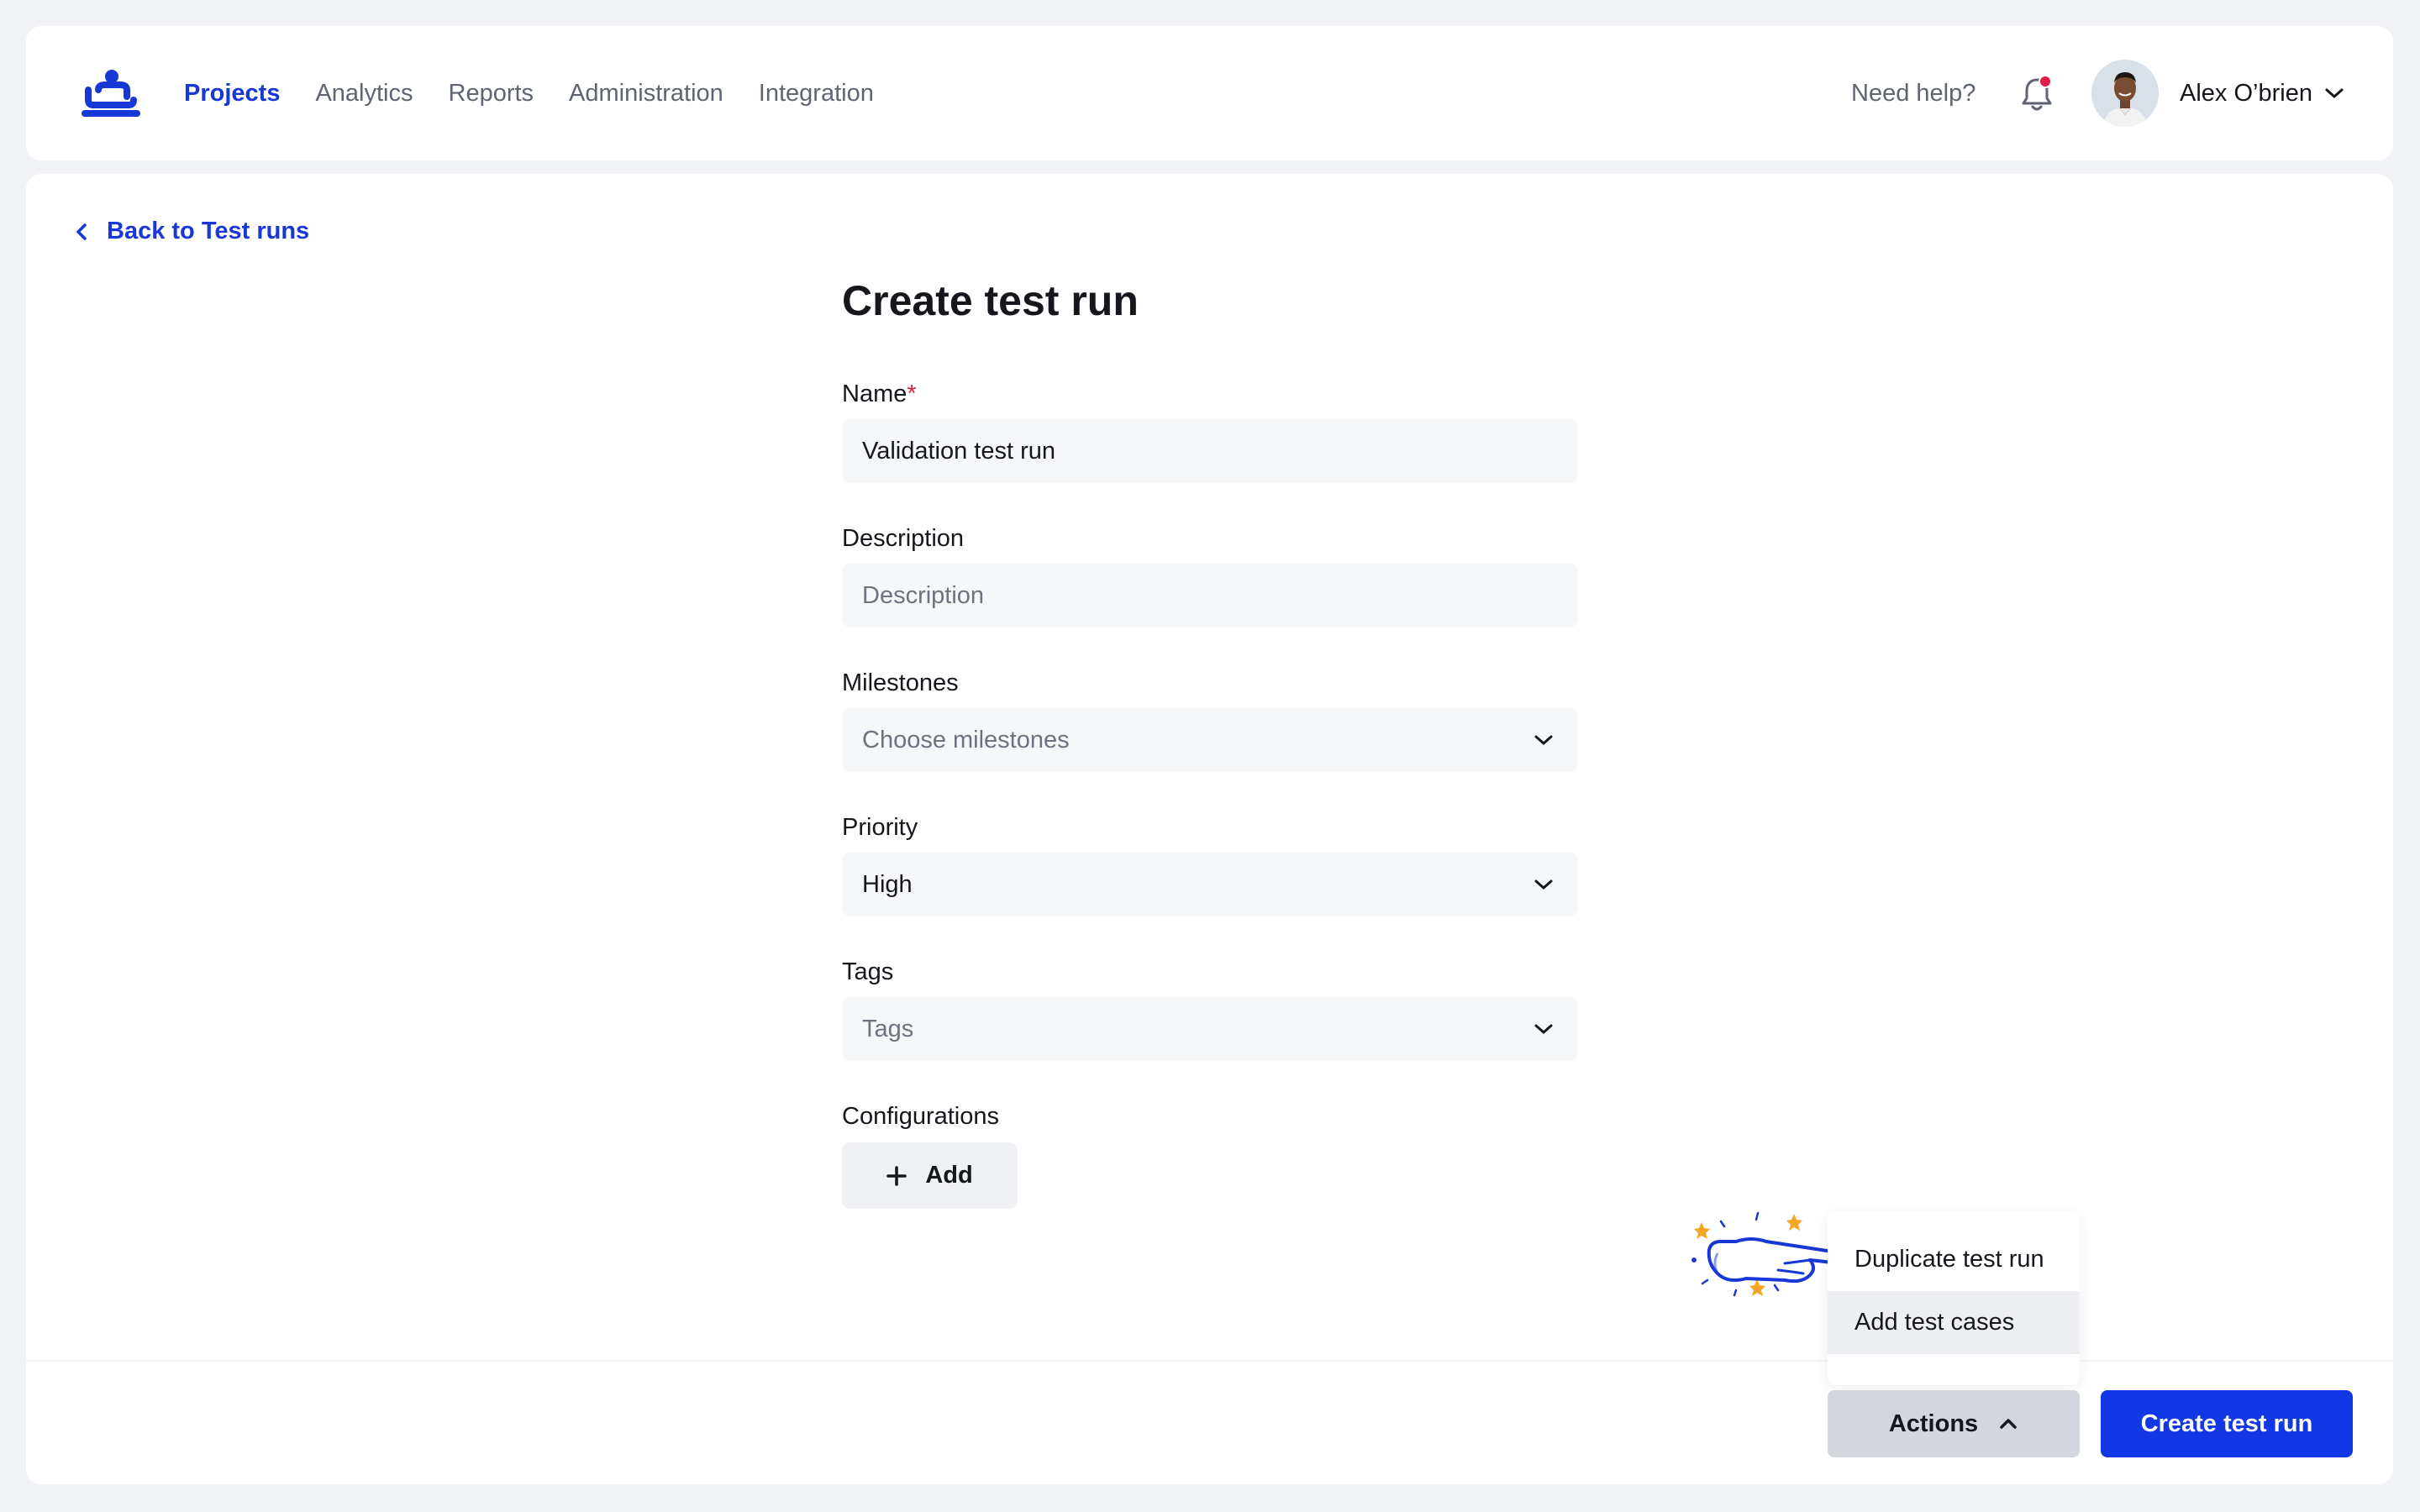  I want to click on page-title: Create test run, so click(991, 300).